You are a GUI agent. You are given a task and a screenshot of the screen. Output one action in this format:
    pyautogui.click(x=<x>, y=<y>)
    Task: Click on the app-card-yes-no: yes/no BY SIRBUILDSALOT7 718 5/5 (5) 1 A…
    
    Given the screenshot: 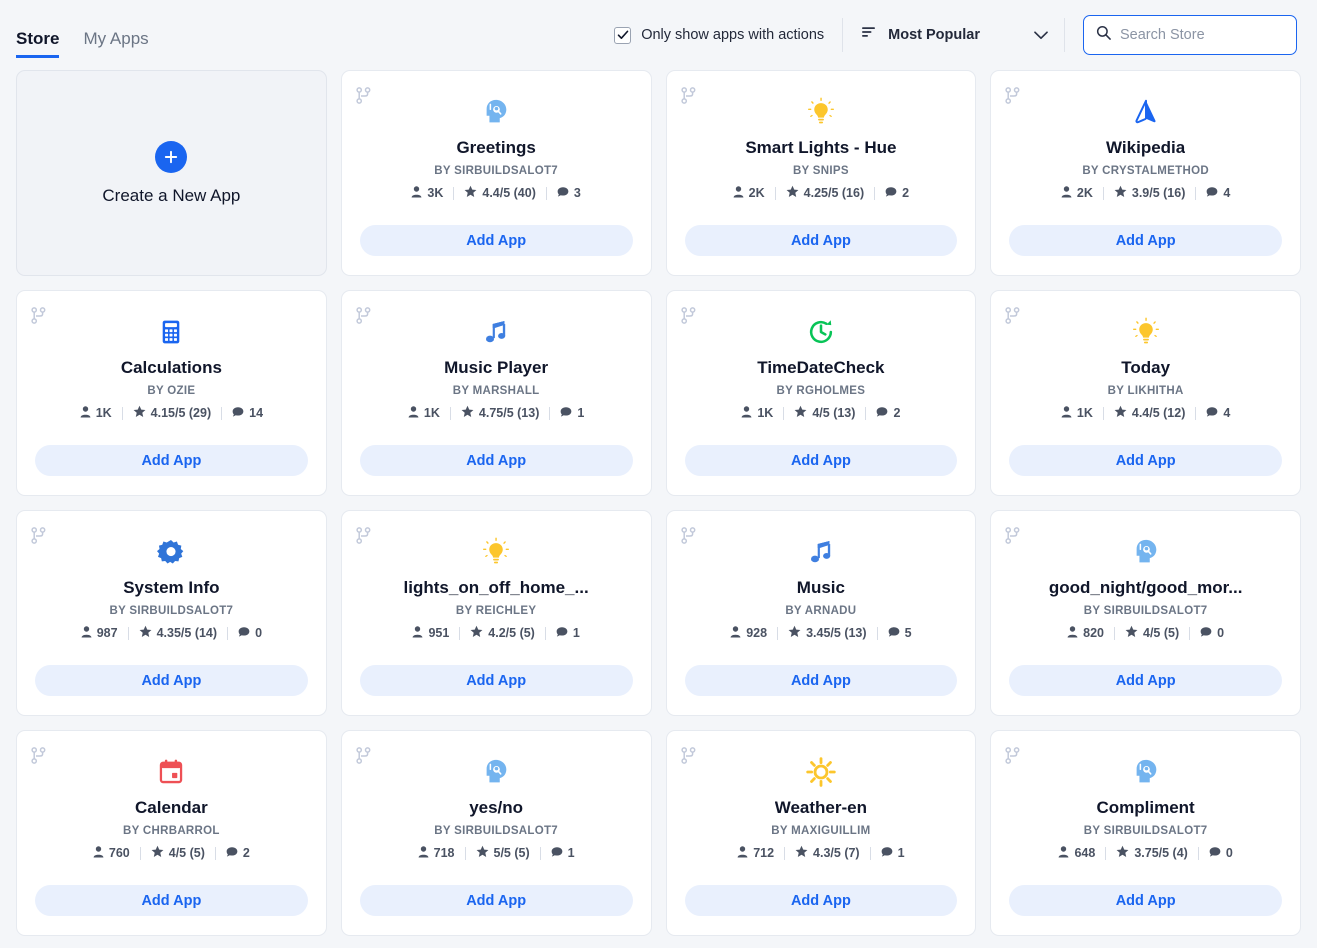 What is the action you would take?
    pyautogui.click(x=496, y=833)
    